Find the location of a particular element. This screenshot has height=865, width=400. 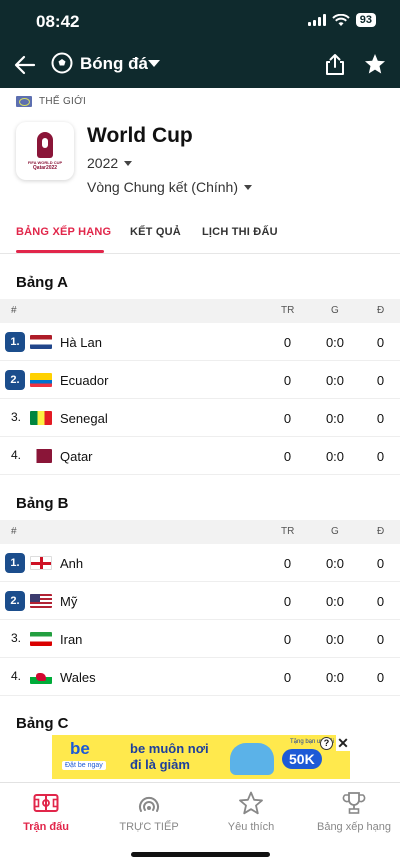

wales-flag-icon is located at coordinates (41, 677).